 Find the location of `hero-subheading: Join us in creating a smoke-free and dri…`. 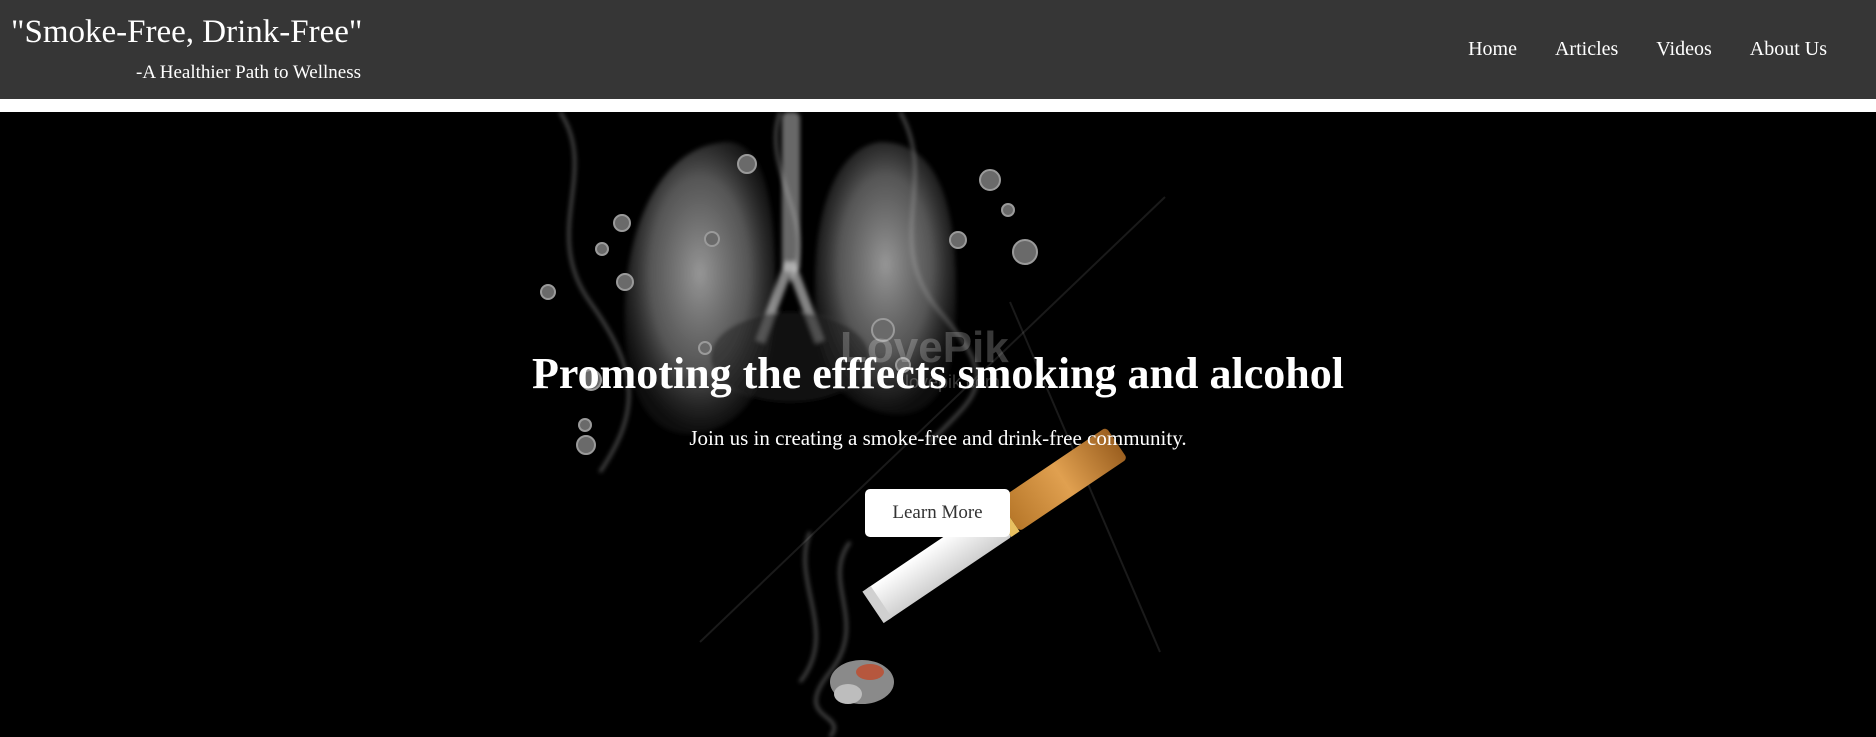

hero-subheading: Join us in creating a smoke-free and dri… is located at coordinates (938, 438).